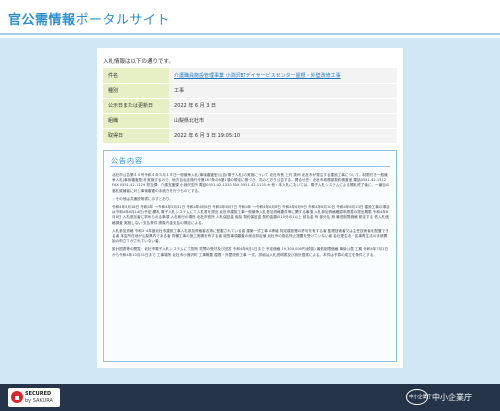 This screenshot has width=500, height=411. I want to click on table-row: 種別 工事, so click(250, 91).